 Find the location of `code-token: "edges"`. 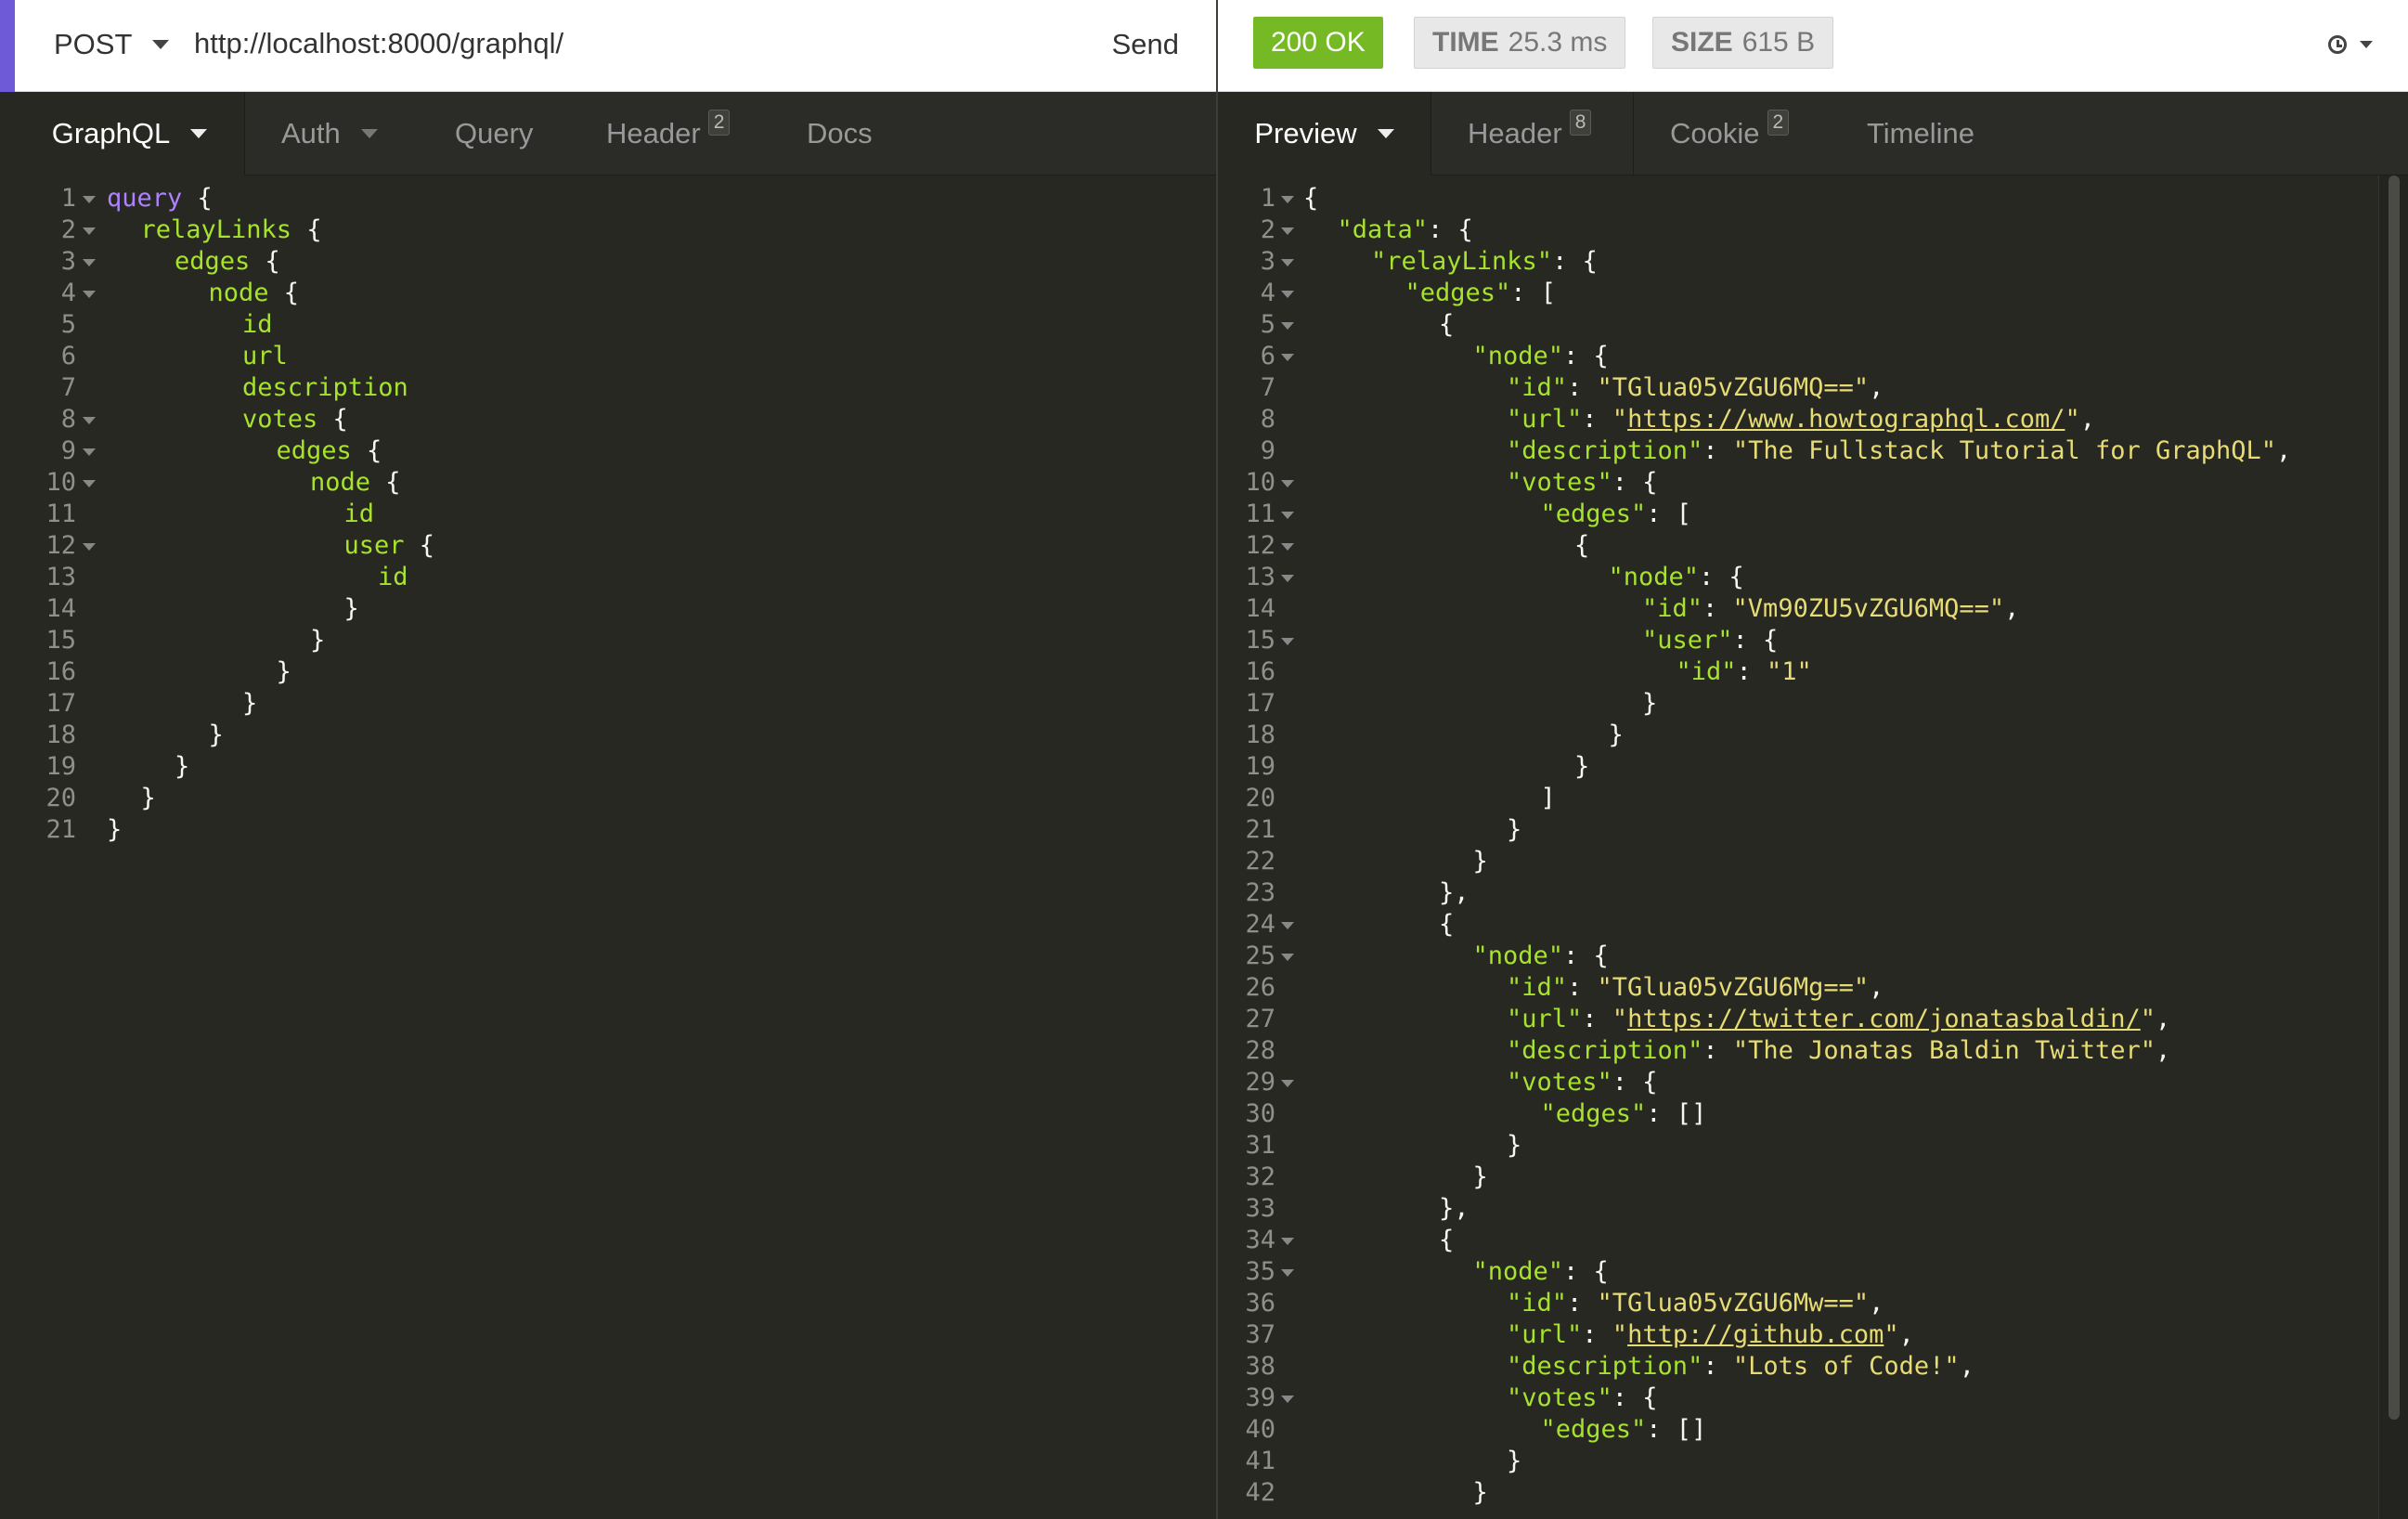

code-token: "edges" is located at coordinates (1594, 1429).